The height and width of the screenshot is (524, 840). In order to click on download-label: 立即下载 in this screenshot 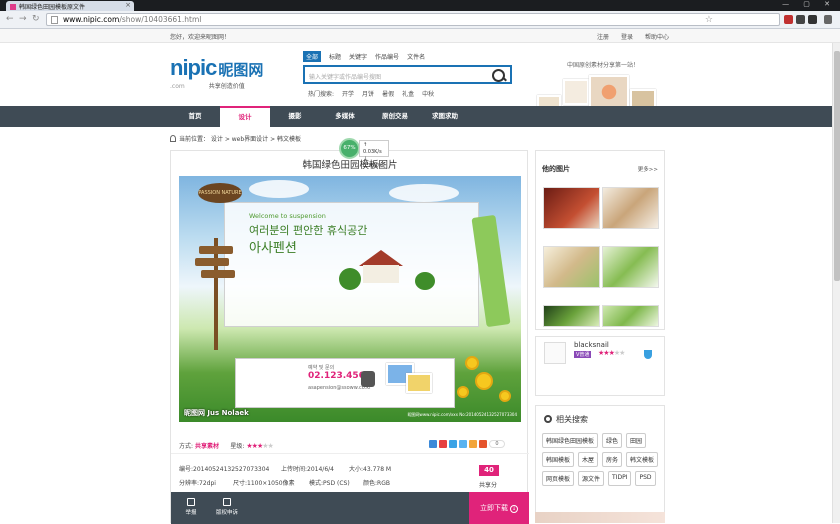, I will do `click(494, 508)`.